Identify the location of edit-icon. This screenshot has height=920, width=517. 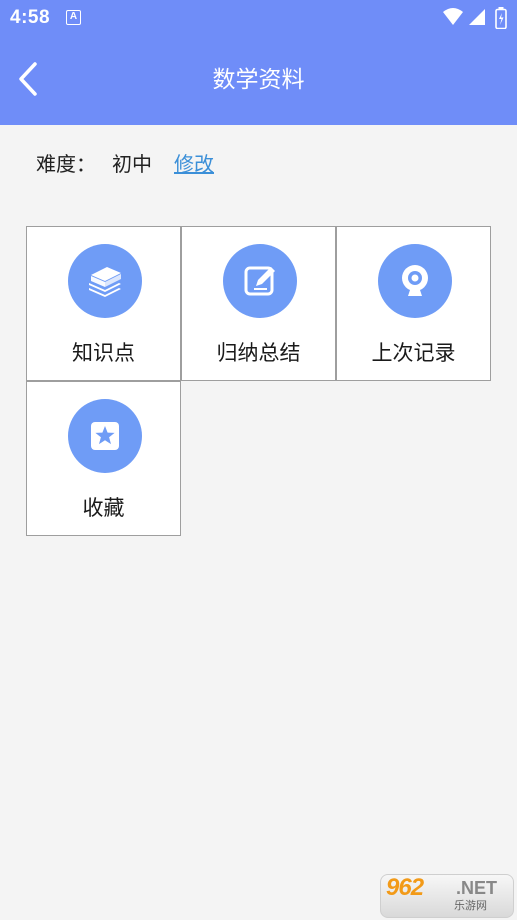
(260, 281).